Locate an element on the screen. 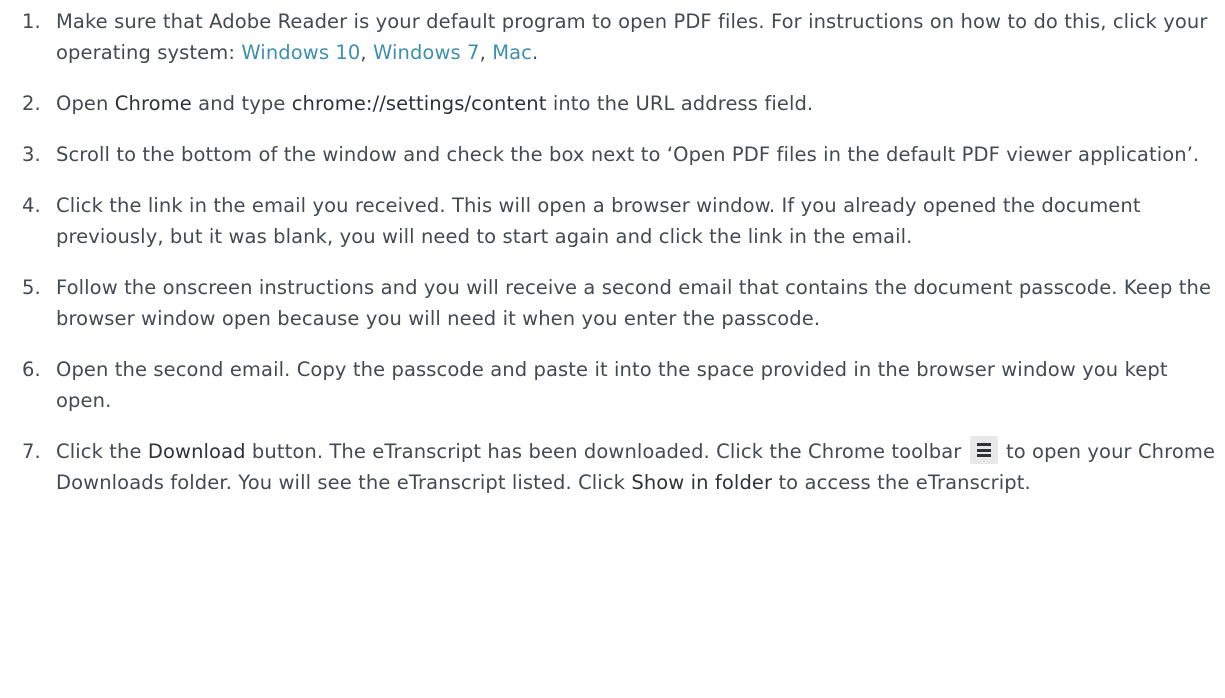 The width and height of the screenshot is (1225, 698). step-text: and type is located at coordinates (241, 103).